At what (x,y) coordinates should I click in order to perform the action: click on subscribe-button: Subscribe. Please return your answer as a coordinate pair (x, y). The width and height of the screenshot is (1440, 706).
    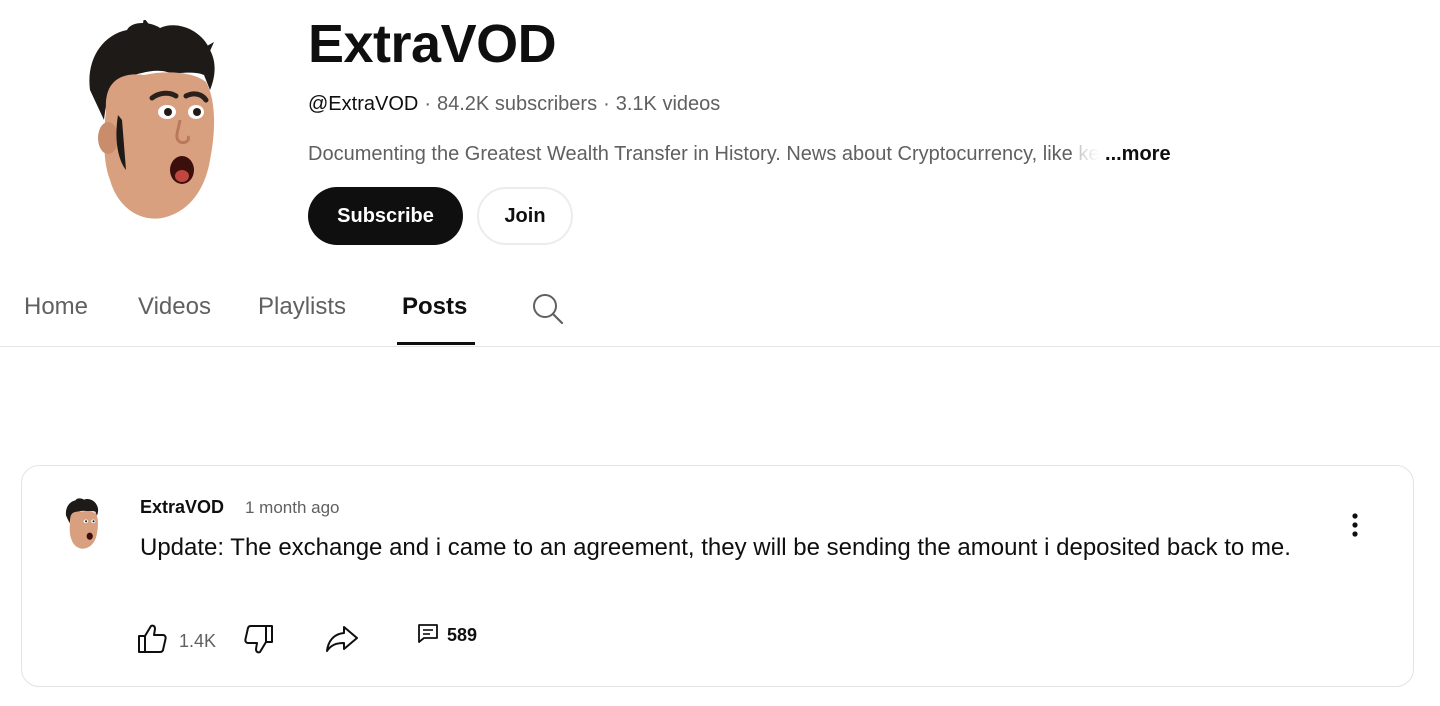
    Looking at the image, I should click on (385, 216).